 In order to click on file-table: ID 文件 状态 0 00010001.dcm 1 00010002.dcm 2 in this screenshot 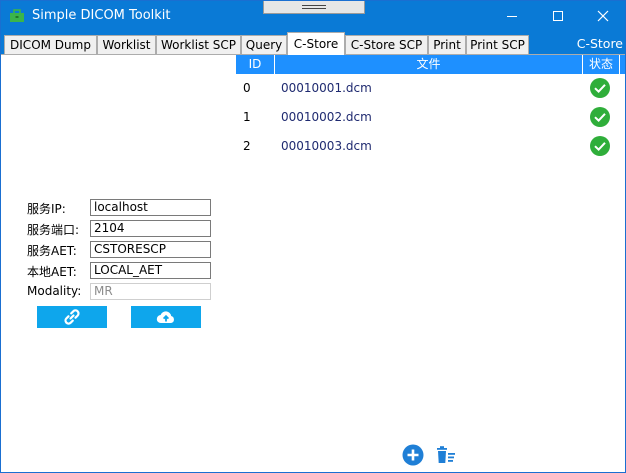, I will do `click(430, 108)`.